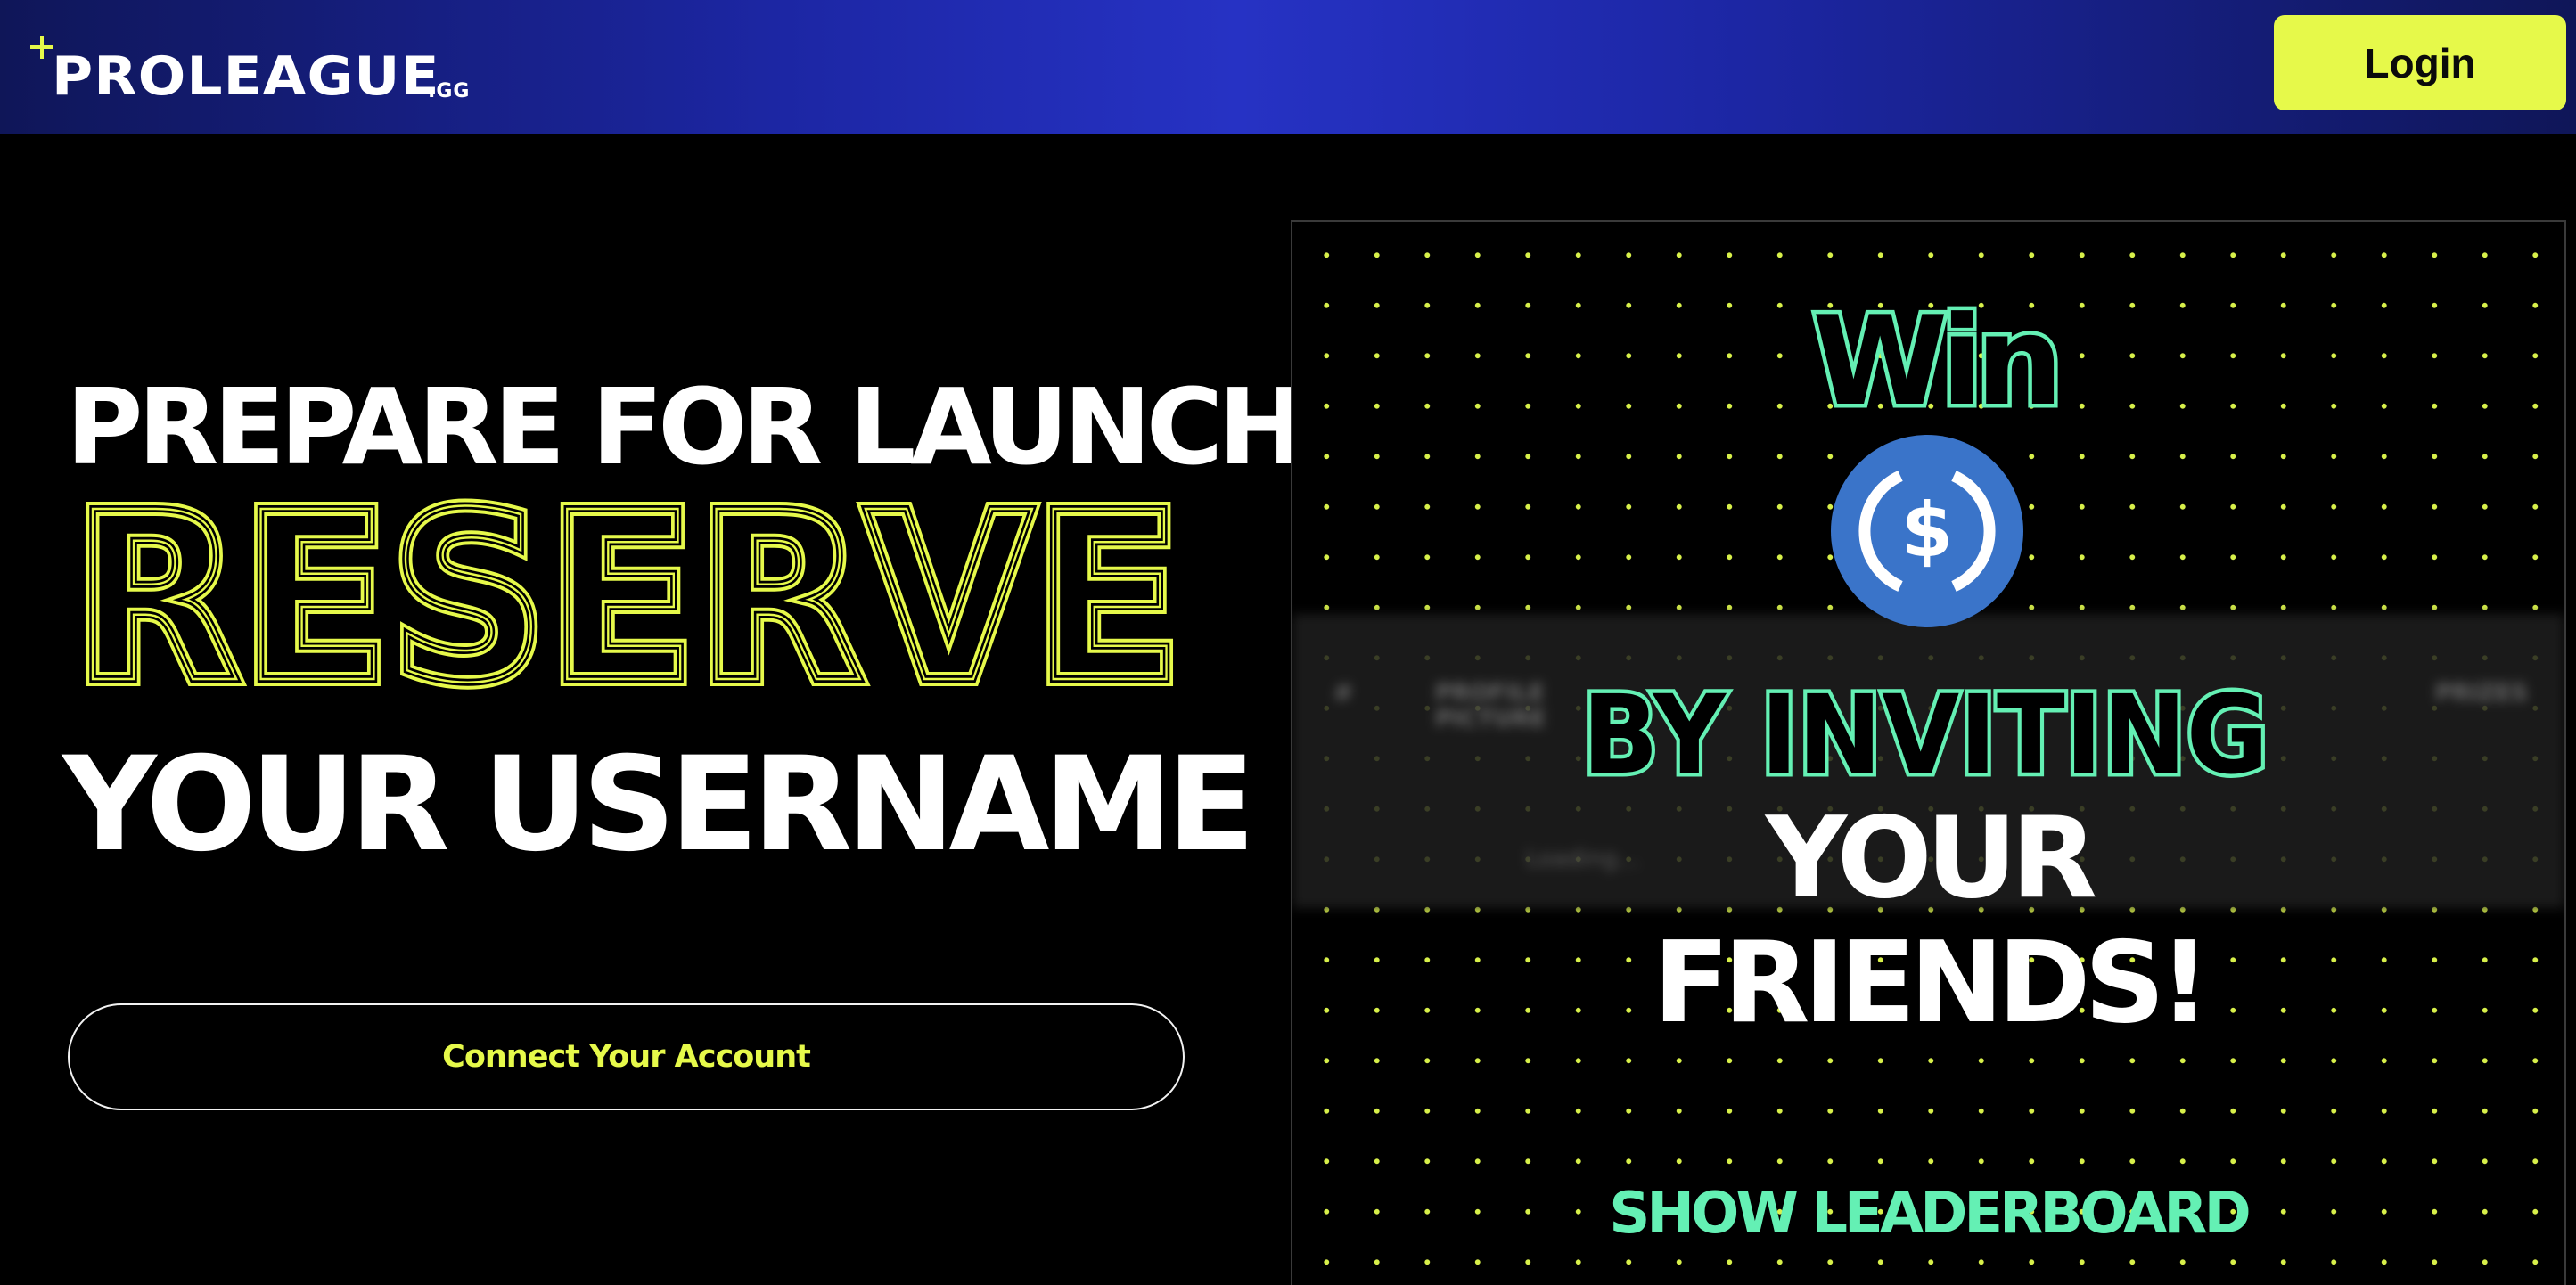  Describe the element at coordinates (659, 804) in the screenshot. I see `headline-your-username: YOUR USERNAME` at that location.